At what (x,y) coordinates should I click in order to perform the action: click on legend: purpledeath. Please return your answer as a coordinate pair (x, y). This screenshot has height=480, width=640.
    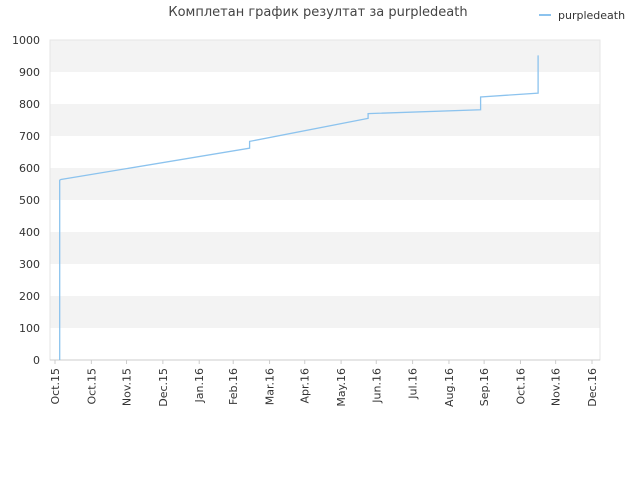
    Looking at the image, I should click on (582, 15).